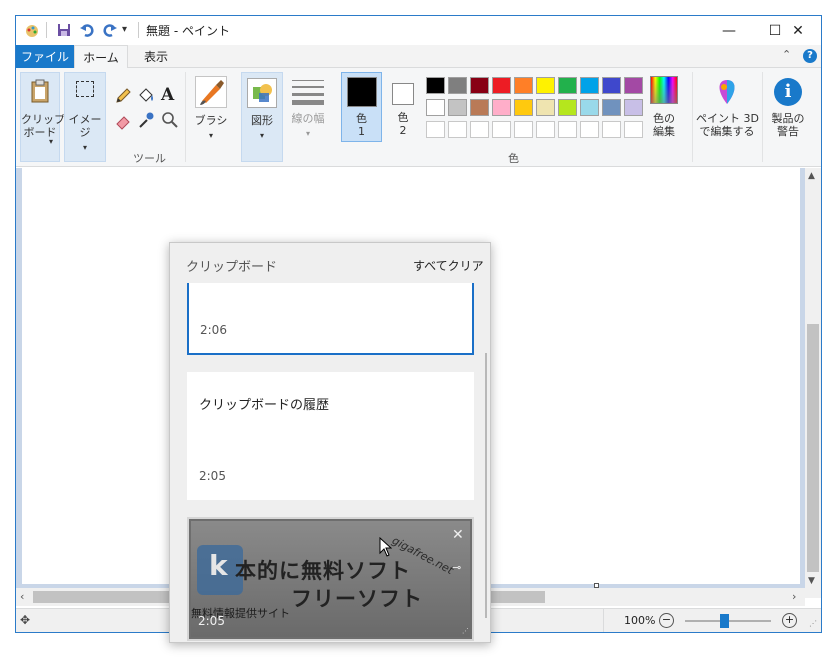 This screenshot has height=658, width=838. Describe the element at coordinates (789, 620) in the screenshot. I see `zoom-in-button: +` at that location.